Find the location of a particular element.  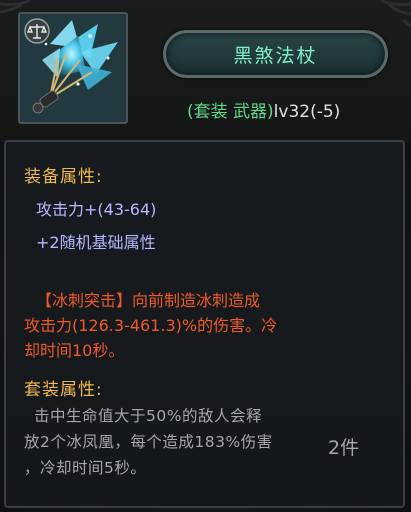

skill-line: 【冰刺突击】向前制造冰刺造成 is located at coordinates (148, 300).